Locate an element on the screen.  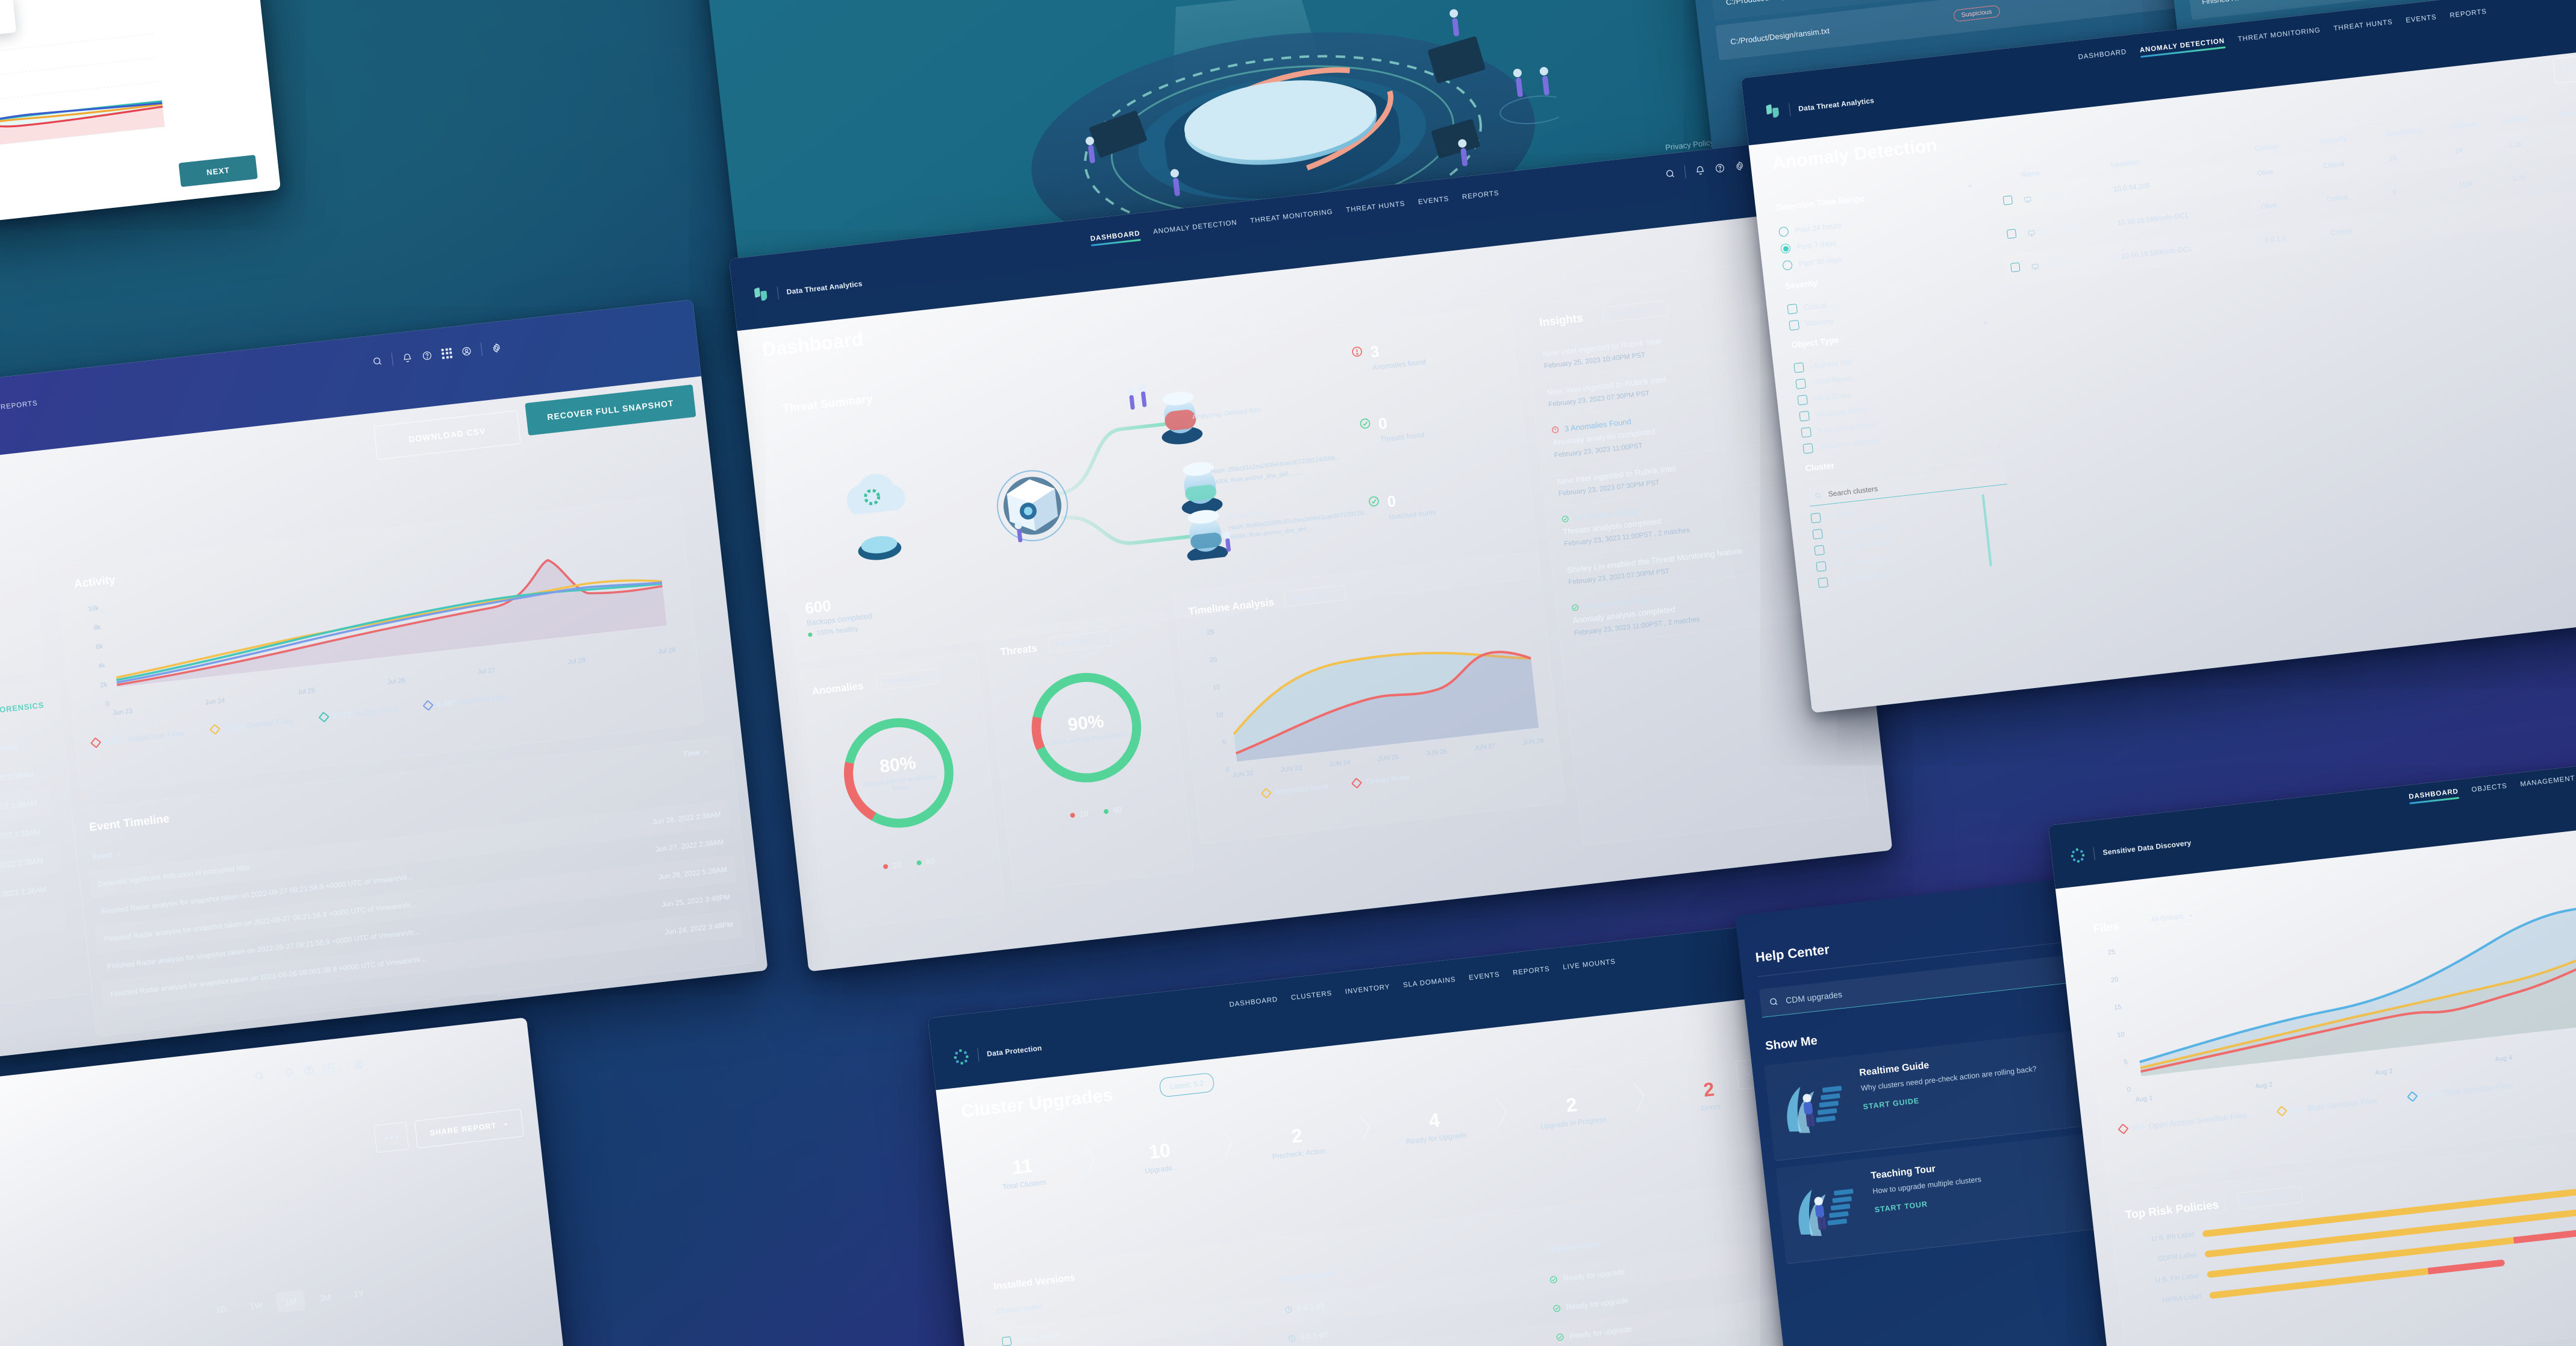
chevron-up-icon is located at coordinates (1999, 446).